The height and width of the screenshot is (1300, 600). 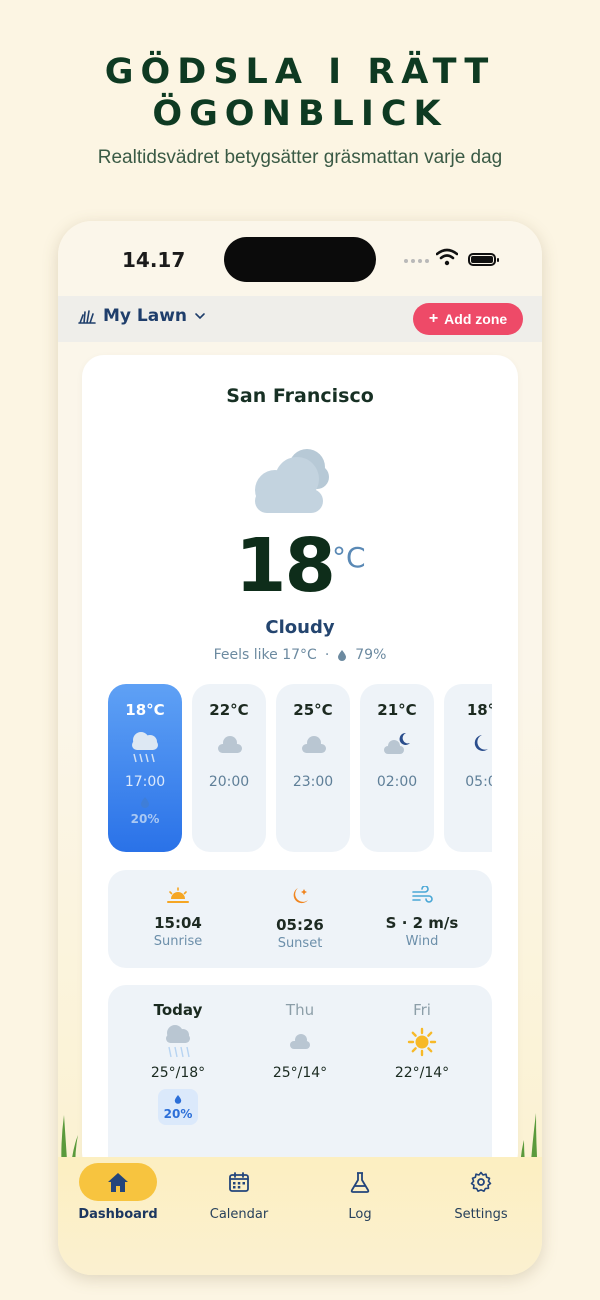 I want to click on home-icon, so click(x=118, y=1182).